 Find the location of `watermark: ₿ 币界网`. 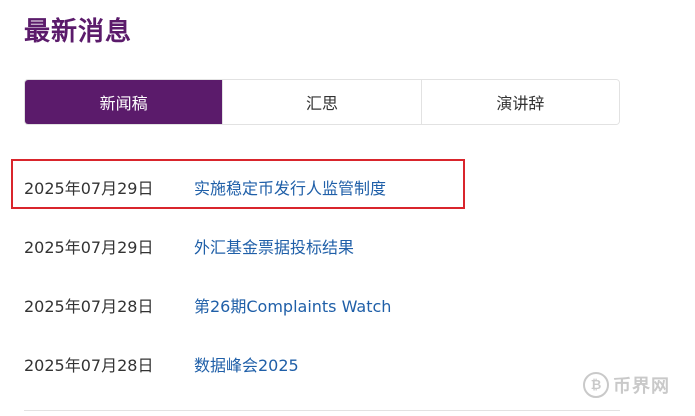

watermark: ₿ 币界网 is located at coordinates (626, 385).